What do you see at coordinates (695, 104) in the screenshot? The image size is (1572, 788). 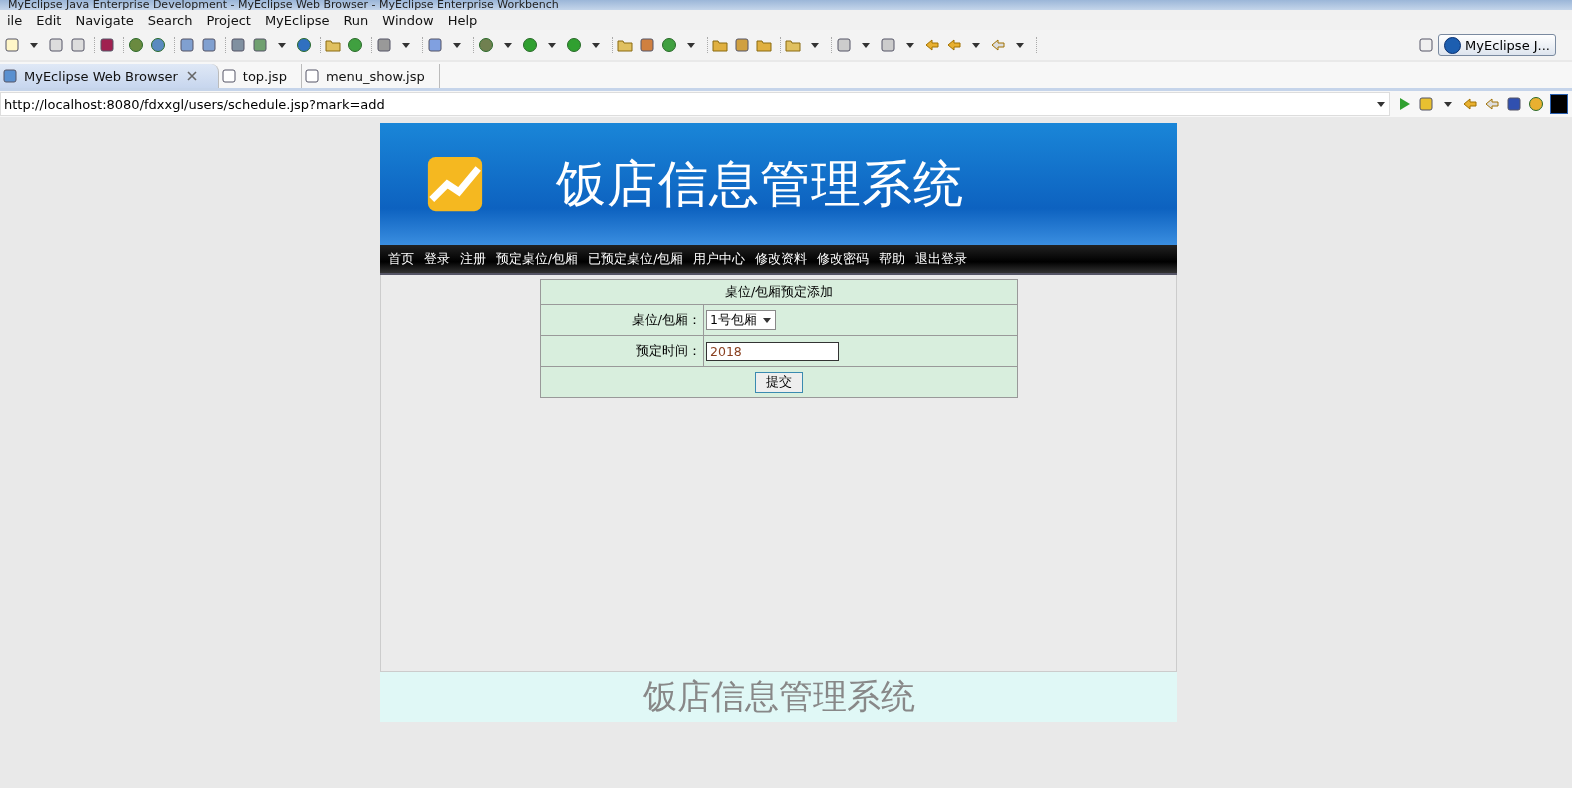 I see `address-field: http://localhost:8080/fdxxgl/users/schedule.jsp?mark=add` at bounding box center [695, 104].